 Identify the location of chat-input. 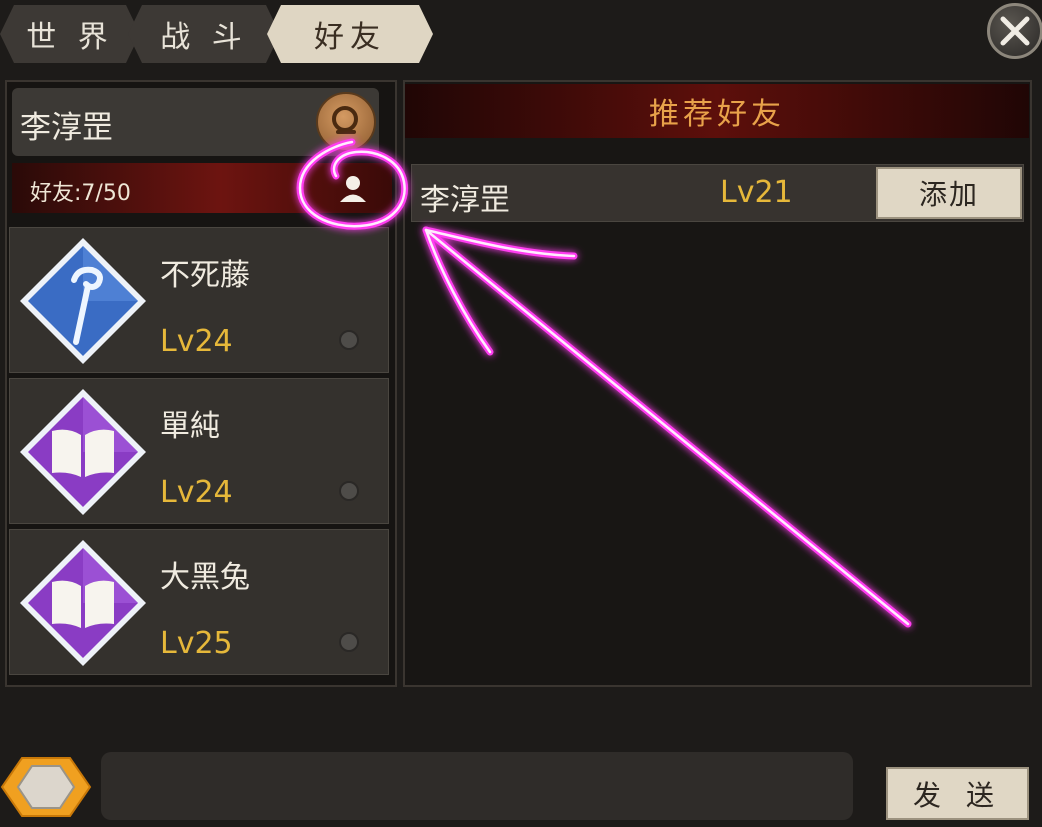
(477, 786).